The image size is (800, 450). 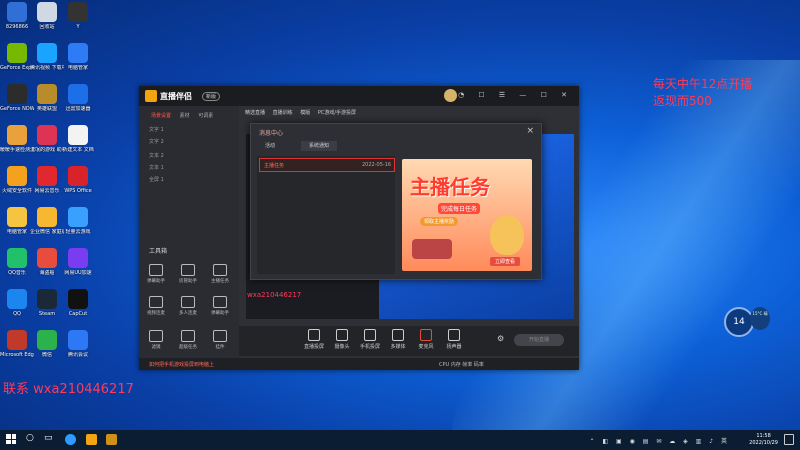 What do you see at coordinates (17, 150) in the screenshot?
I see `desktop-shortcut-label: 暖暖手速检测 直播伴侣` at bounding box center [17, 150].